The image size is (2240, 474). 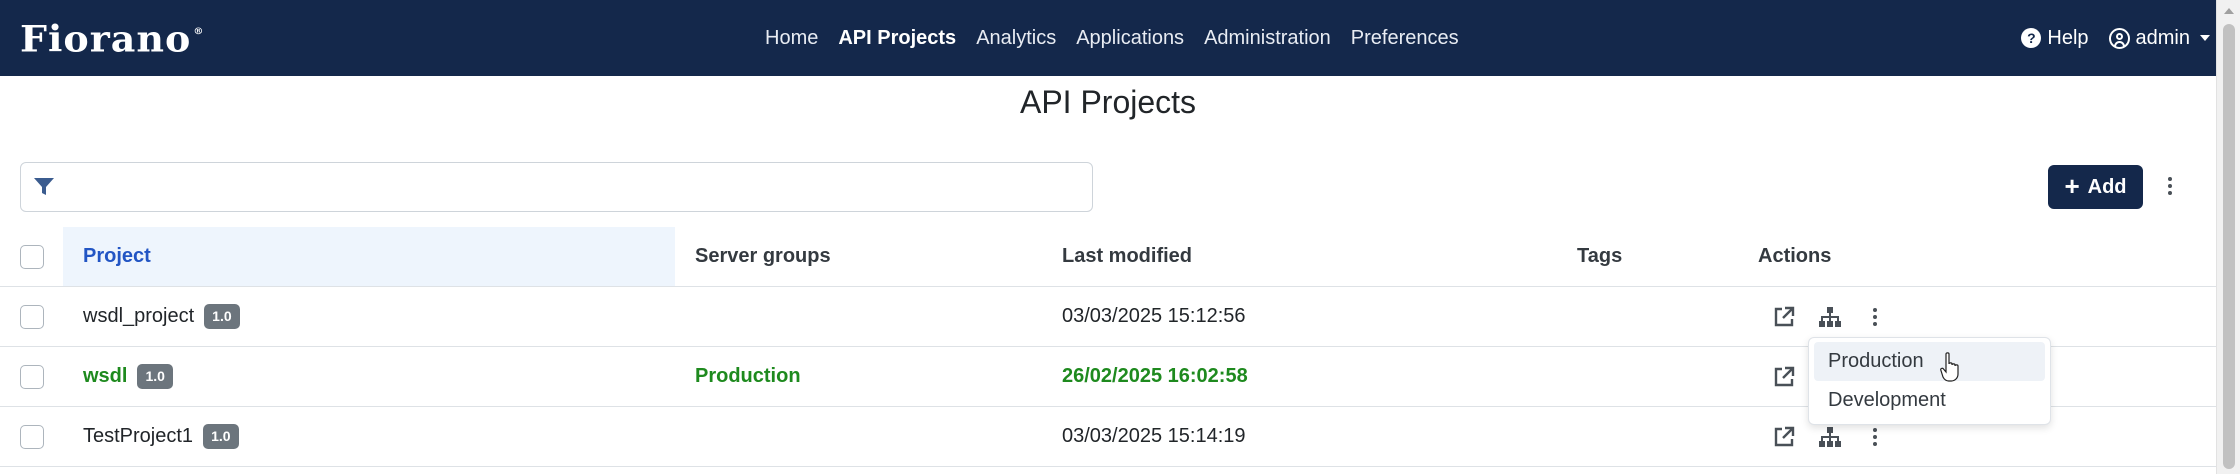 I want to click on nav-right: ? Help admin, so click(x=2115, y=38).